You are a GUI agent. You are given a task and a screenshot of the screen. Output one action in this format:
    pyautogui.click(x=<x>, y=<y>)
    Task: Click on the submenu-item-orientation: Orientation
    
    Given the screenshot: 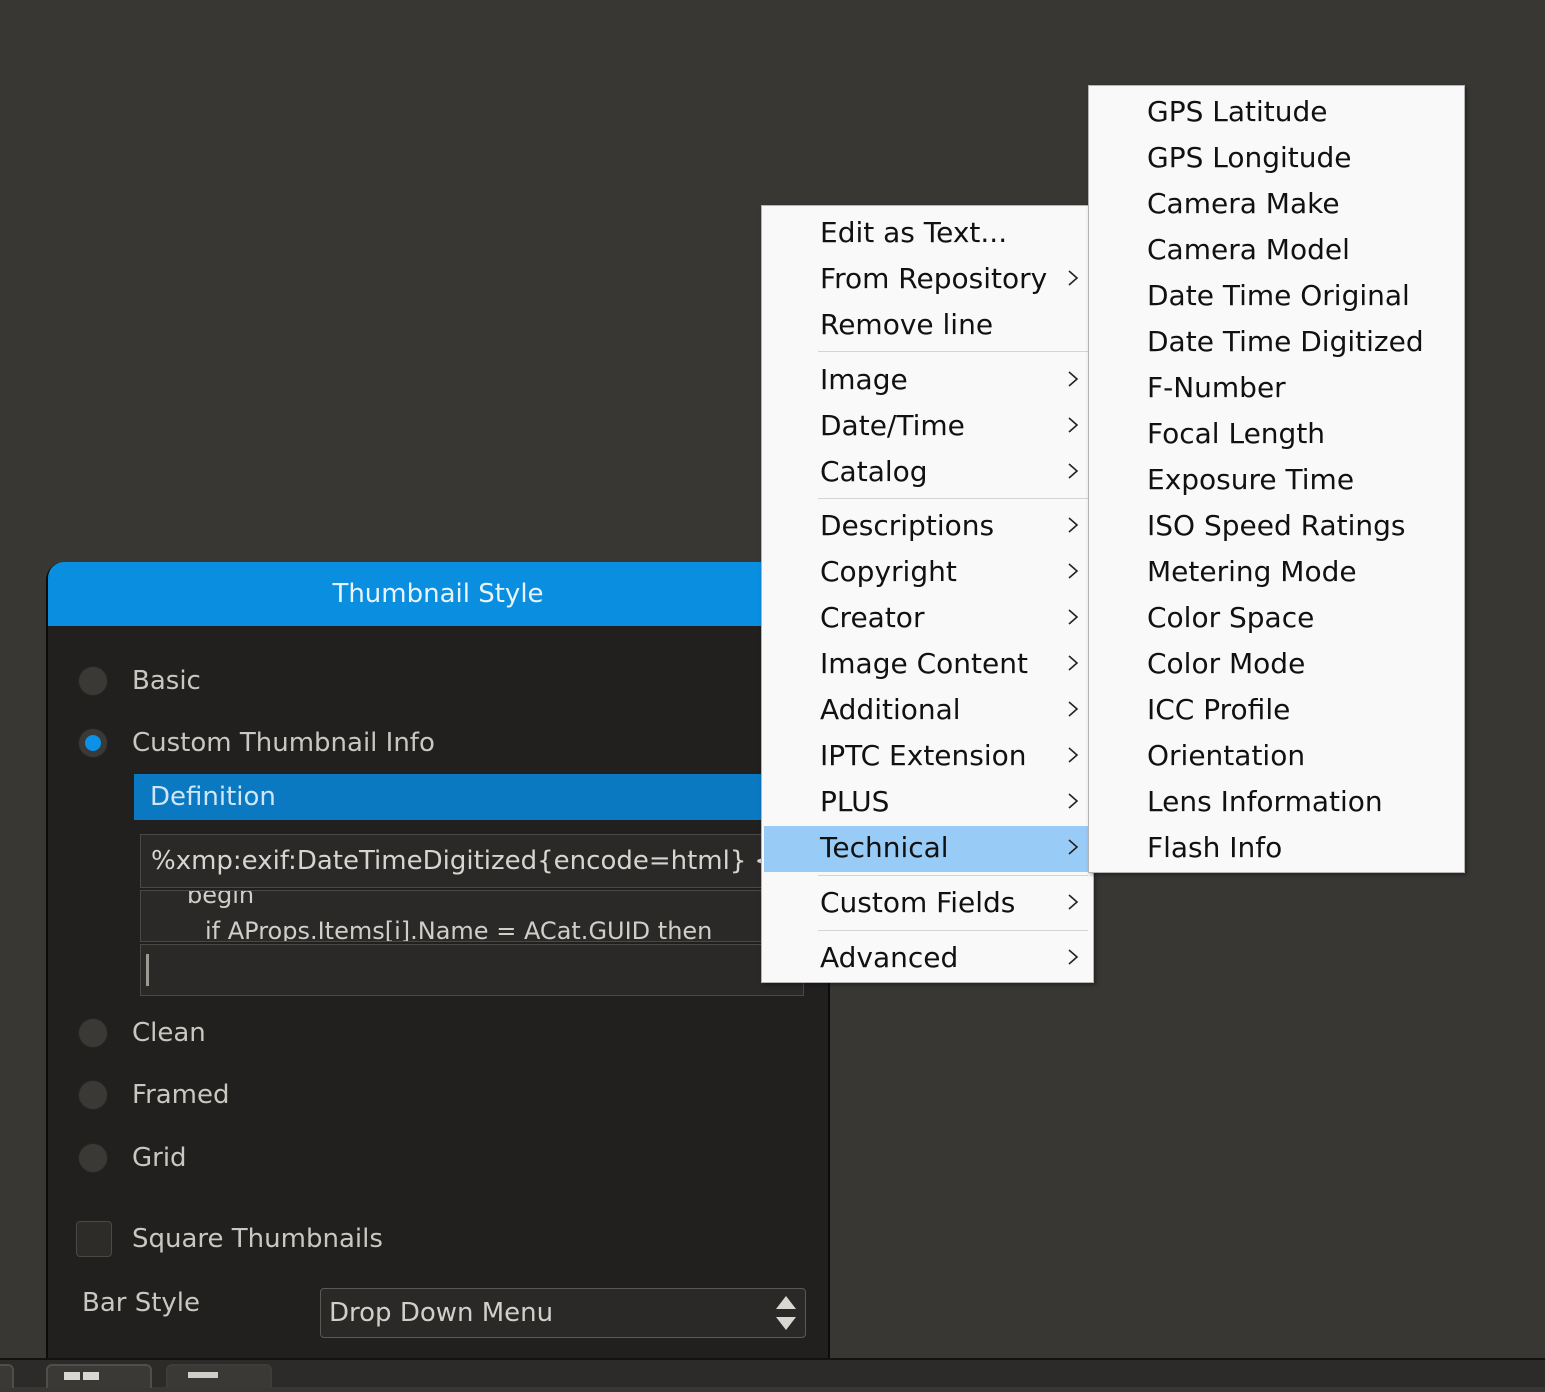 What is the action you would take?
    pyautogui.click(x=1226, y=755)
    